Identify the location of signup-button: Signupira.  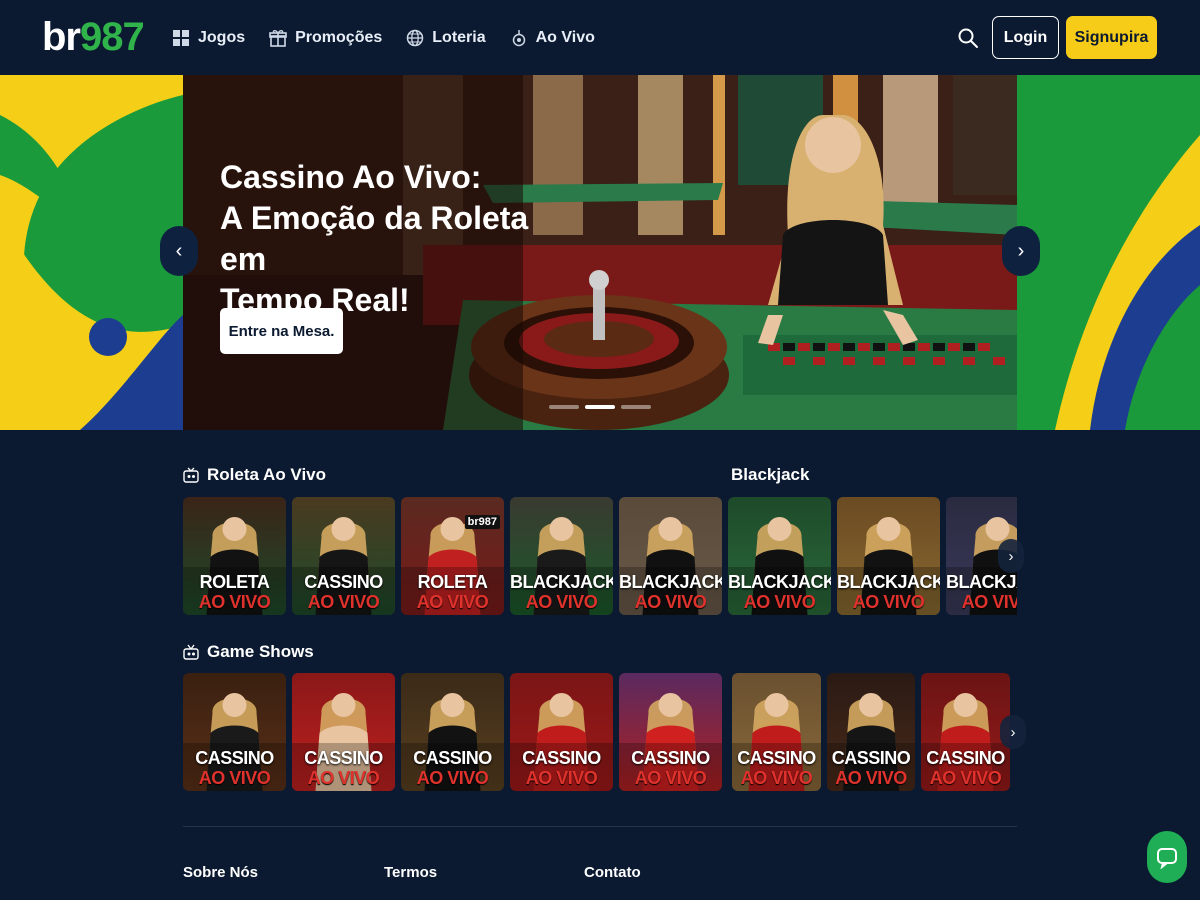
(1111, 37).